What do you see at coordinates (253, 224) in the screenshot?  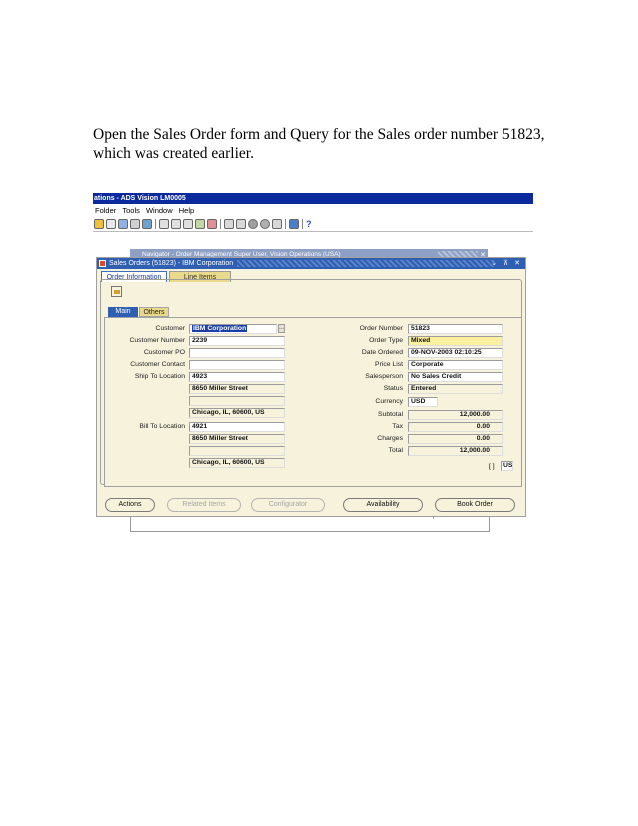 I see `translations-icon` at bounding box center [253, 224].